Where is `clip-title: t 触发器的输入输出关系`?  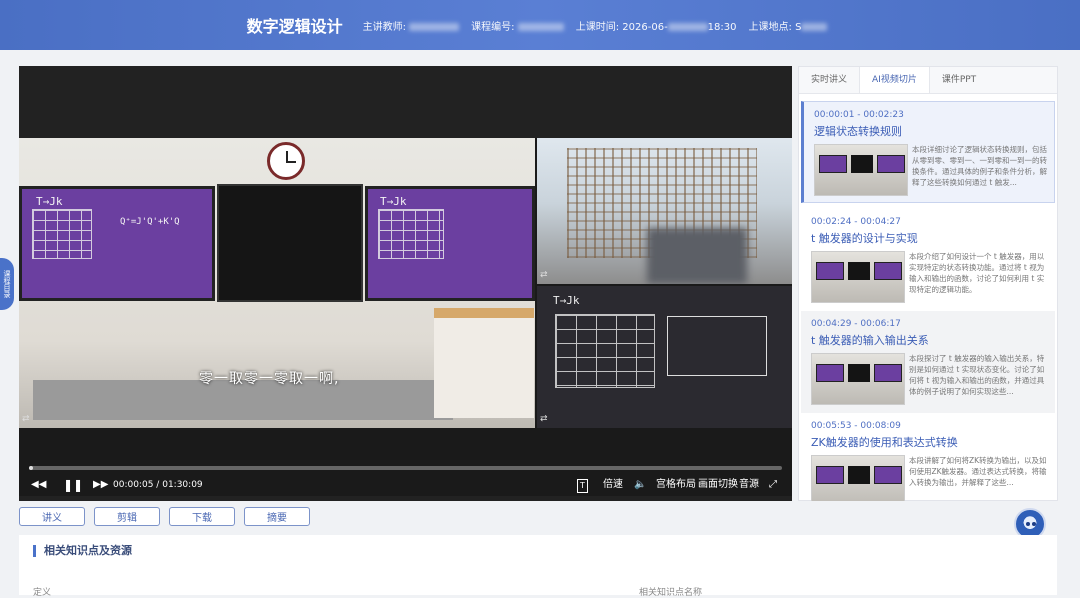 clip-title: t 触发器的输入输出关系 is located at coordinates (870, 340).